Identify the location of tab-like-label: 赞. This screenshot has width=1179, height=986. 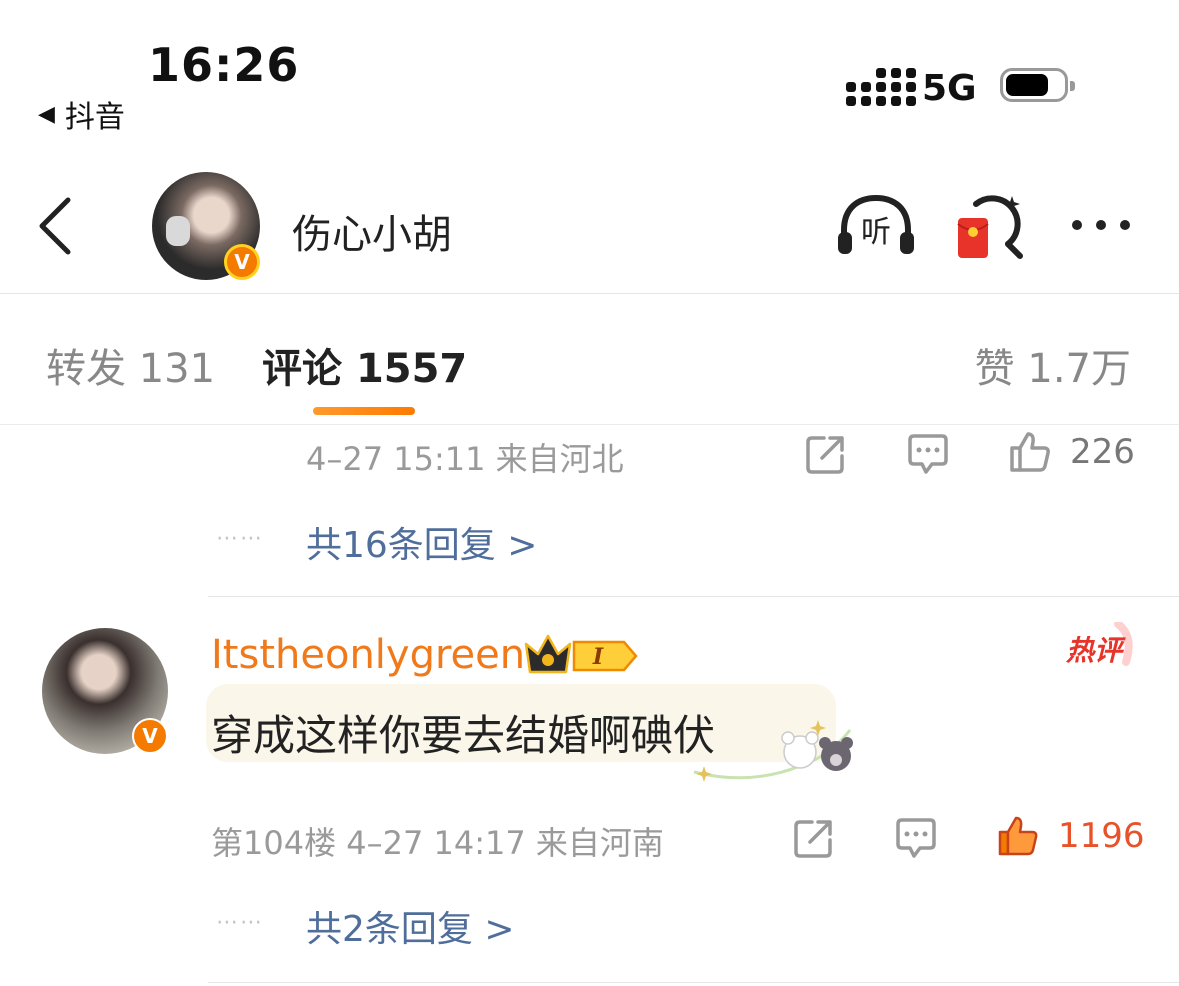
(994, 369).